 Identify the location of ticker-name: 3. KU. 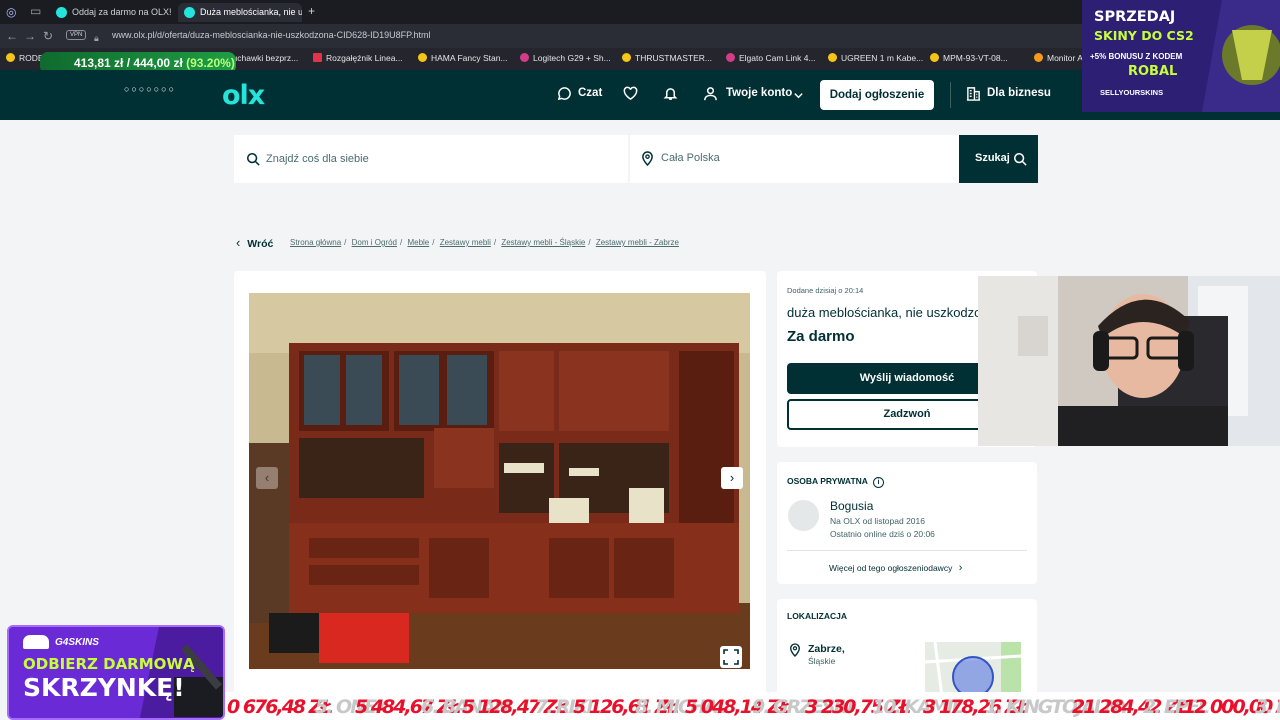
(1267, 707).